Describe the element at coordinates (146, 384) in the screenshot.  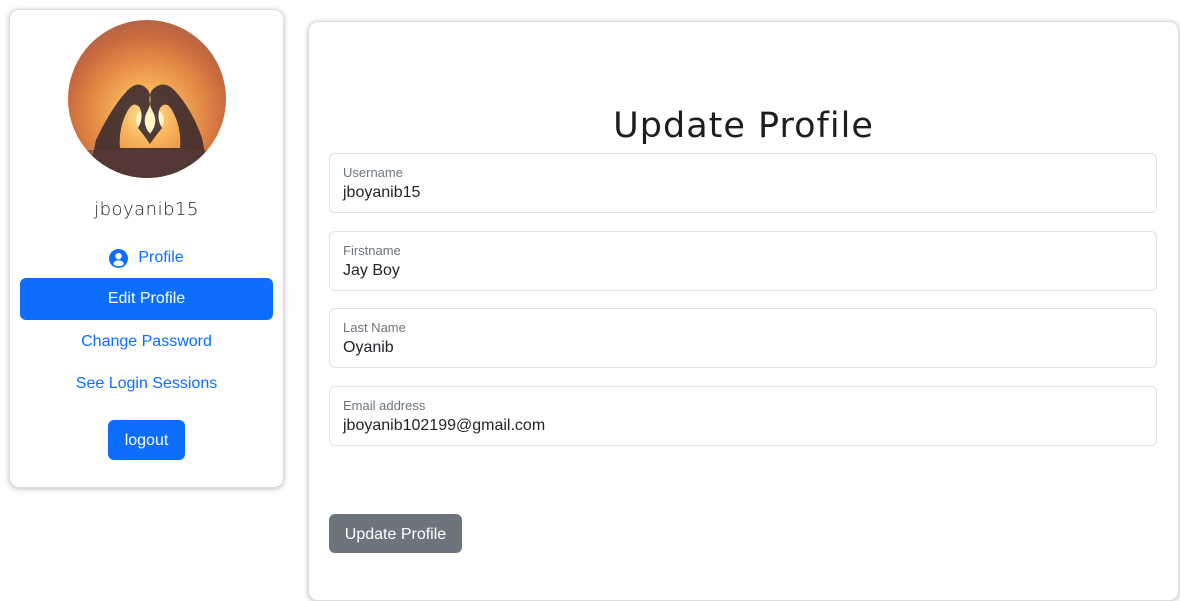
I see `sidebar-item-login-sessions: See Login Sessions` at that location.